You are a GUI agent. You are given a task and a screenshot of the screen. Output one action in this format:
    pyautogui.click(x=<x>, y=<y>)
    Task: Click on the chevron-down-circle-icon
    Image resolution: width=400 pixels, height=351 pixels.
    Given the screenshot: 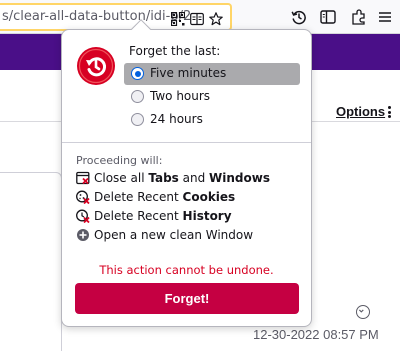 What is the action you would take?
    pyautogui.click(x=363, y=312)
    